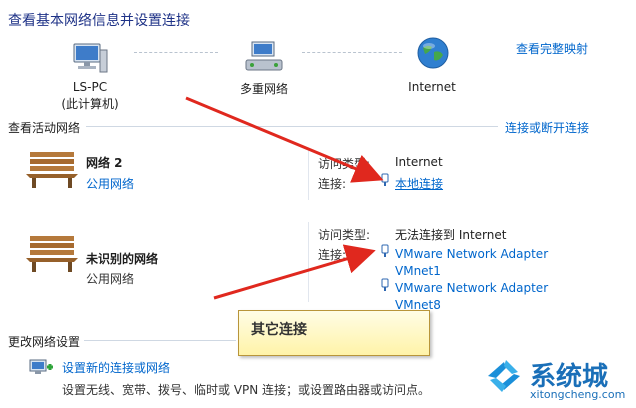 This screenshot has height=408, width=636. I want to click on network-type: 公用网络, so click(110, 279).